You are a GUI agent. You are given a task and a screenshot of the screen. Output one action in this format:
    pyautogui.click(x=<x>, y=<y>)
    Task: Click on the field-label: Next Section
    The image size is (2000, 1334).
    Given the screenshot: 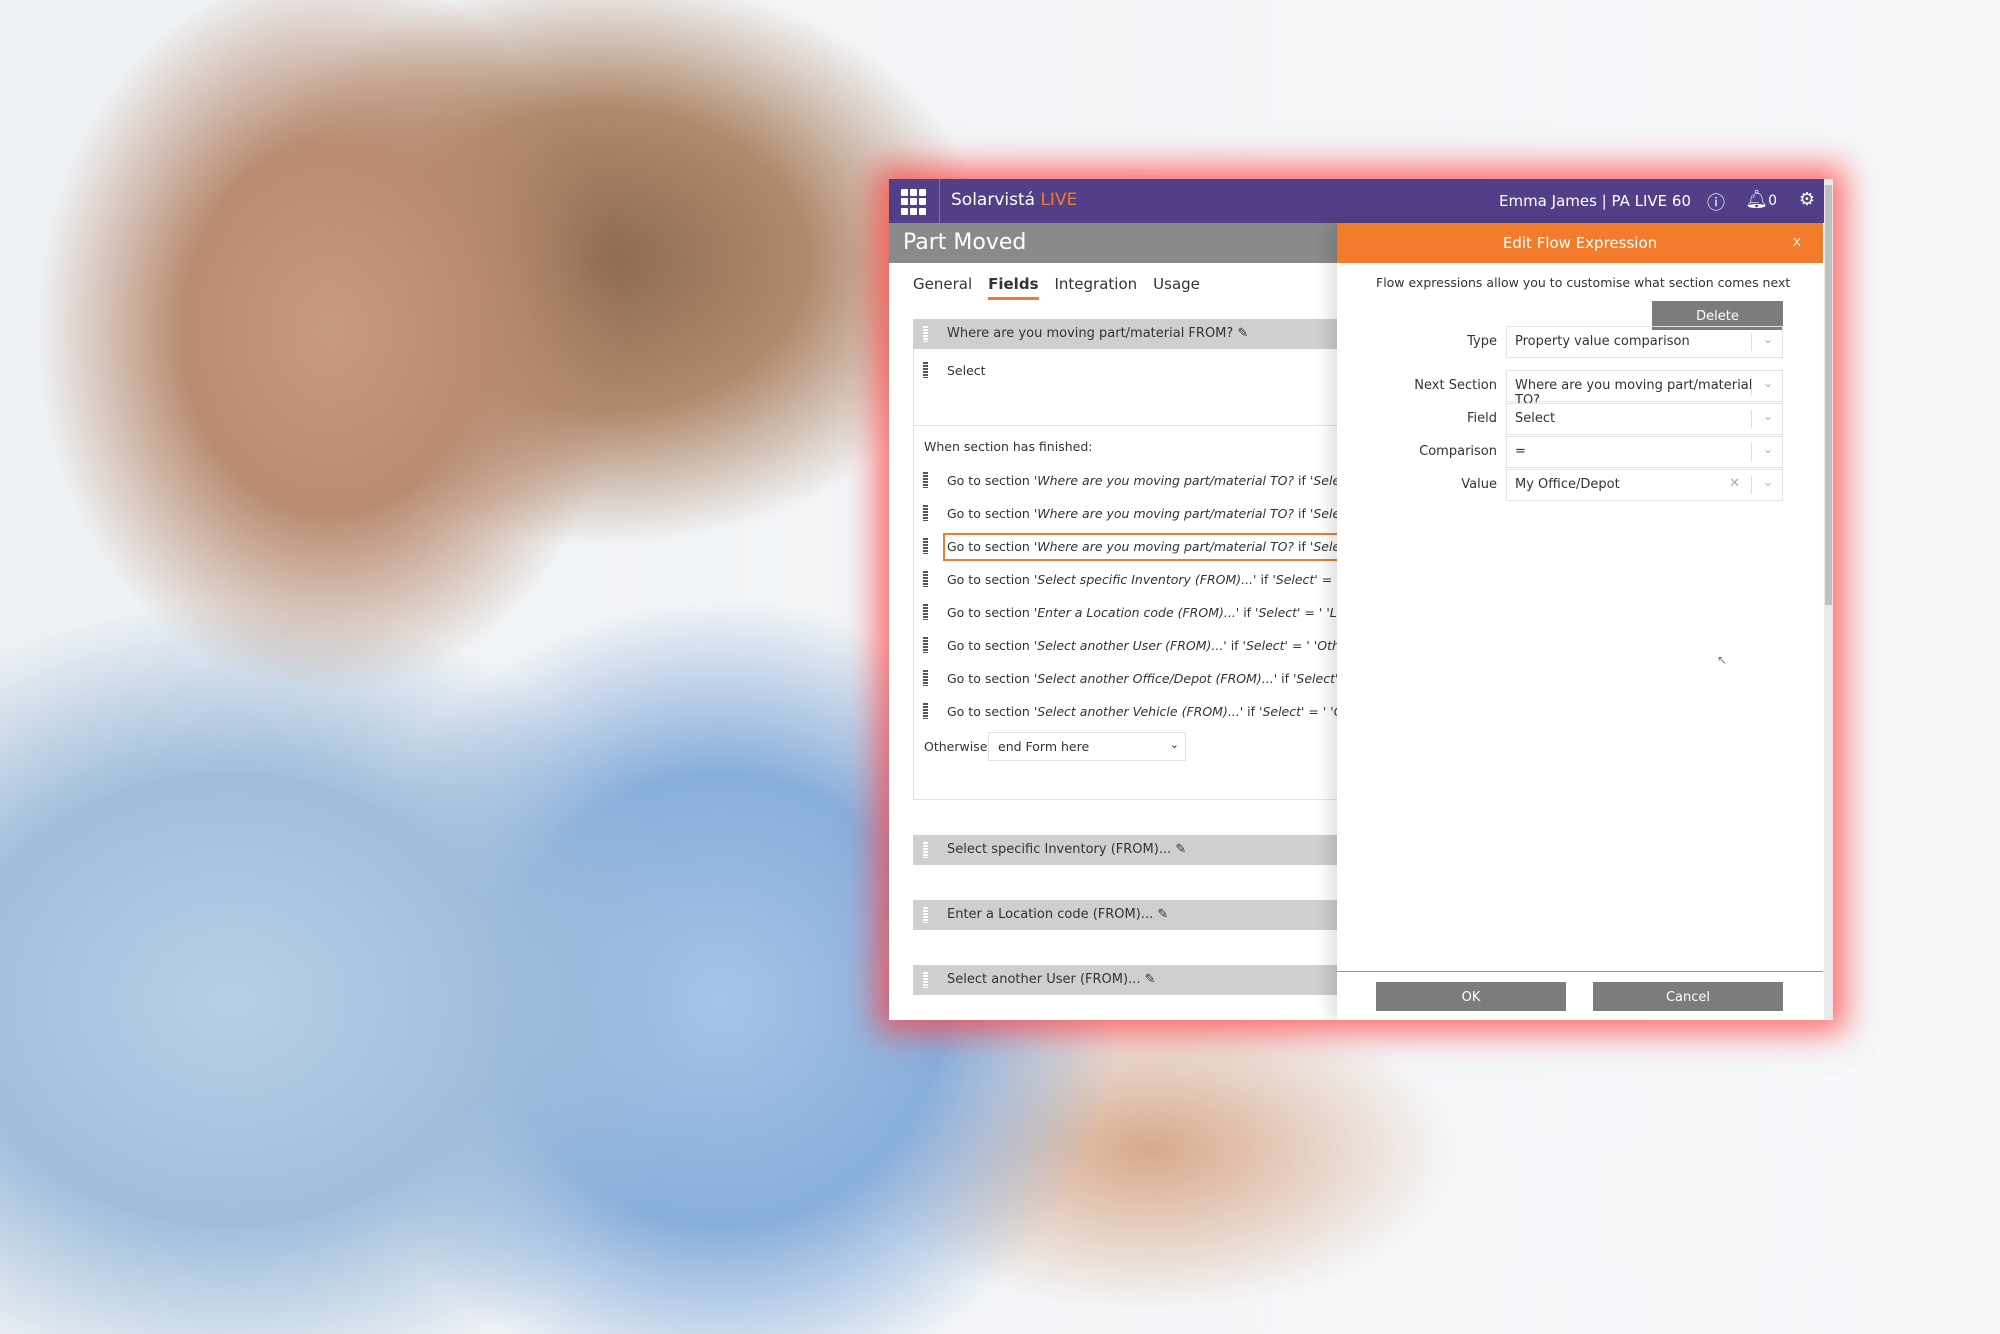 What is the action you would take?
    pyautogui.click(x=1455, y=385)
    